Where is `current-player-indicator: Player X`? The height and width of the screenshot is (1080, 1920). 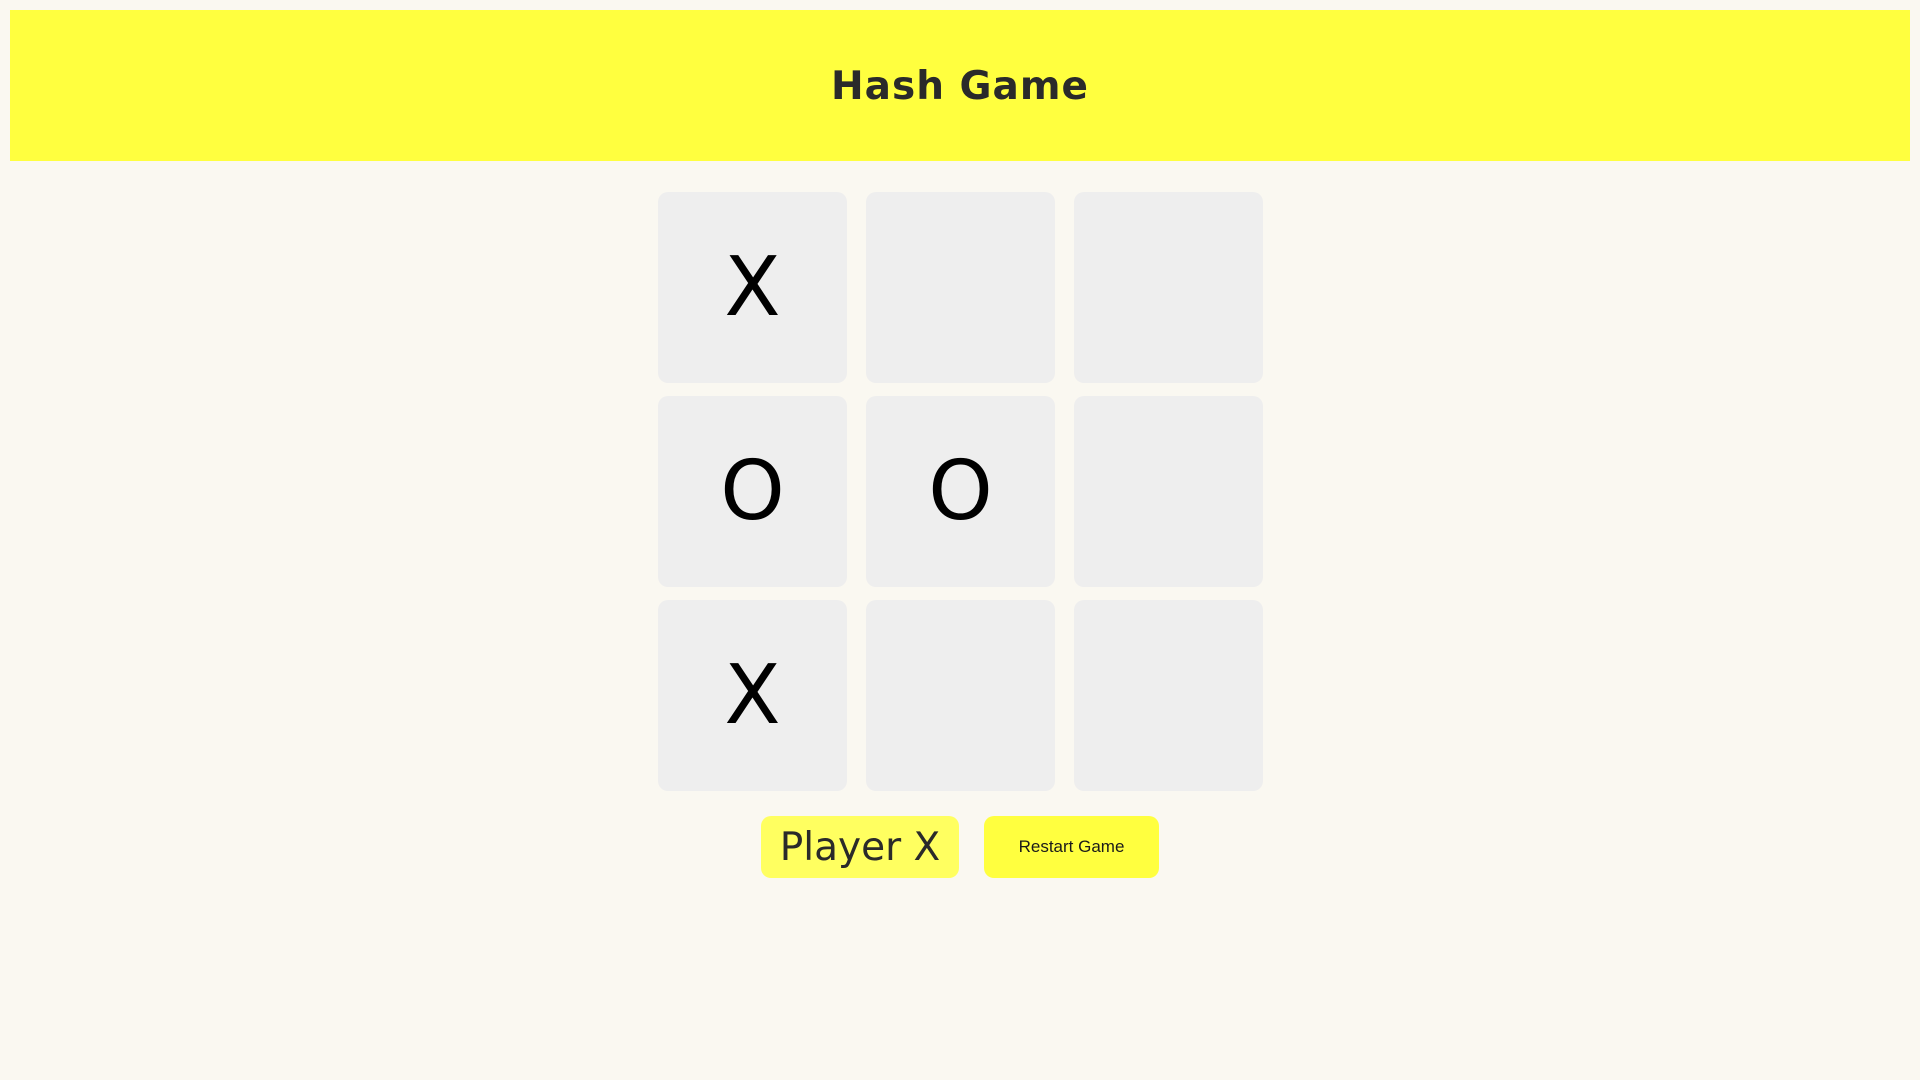 current-player-indicator: Player X is located at coordinates (860, 847).